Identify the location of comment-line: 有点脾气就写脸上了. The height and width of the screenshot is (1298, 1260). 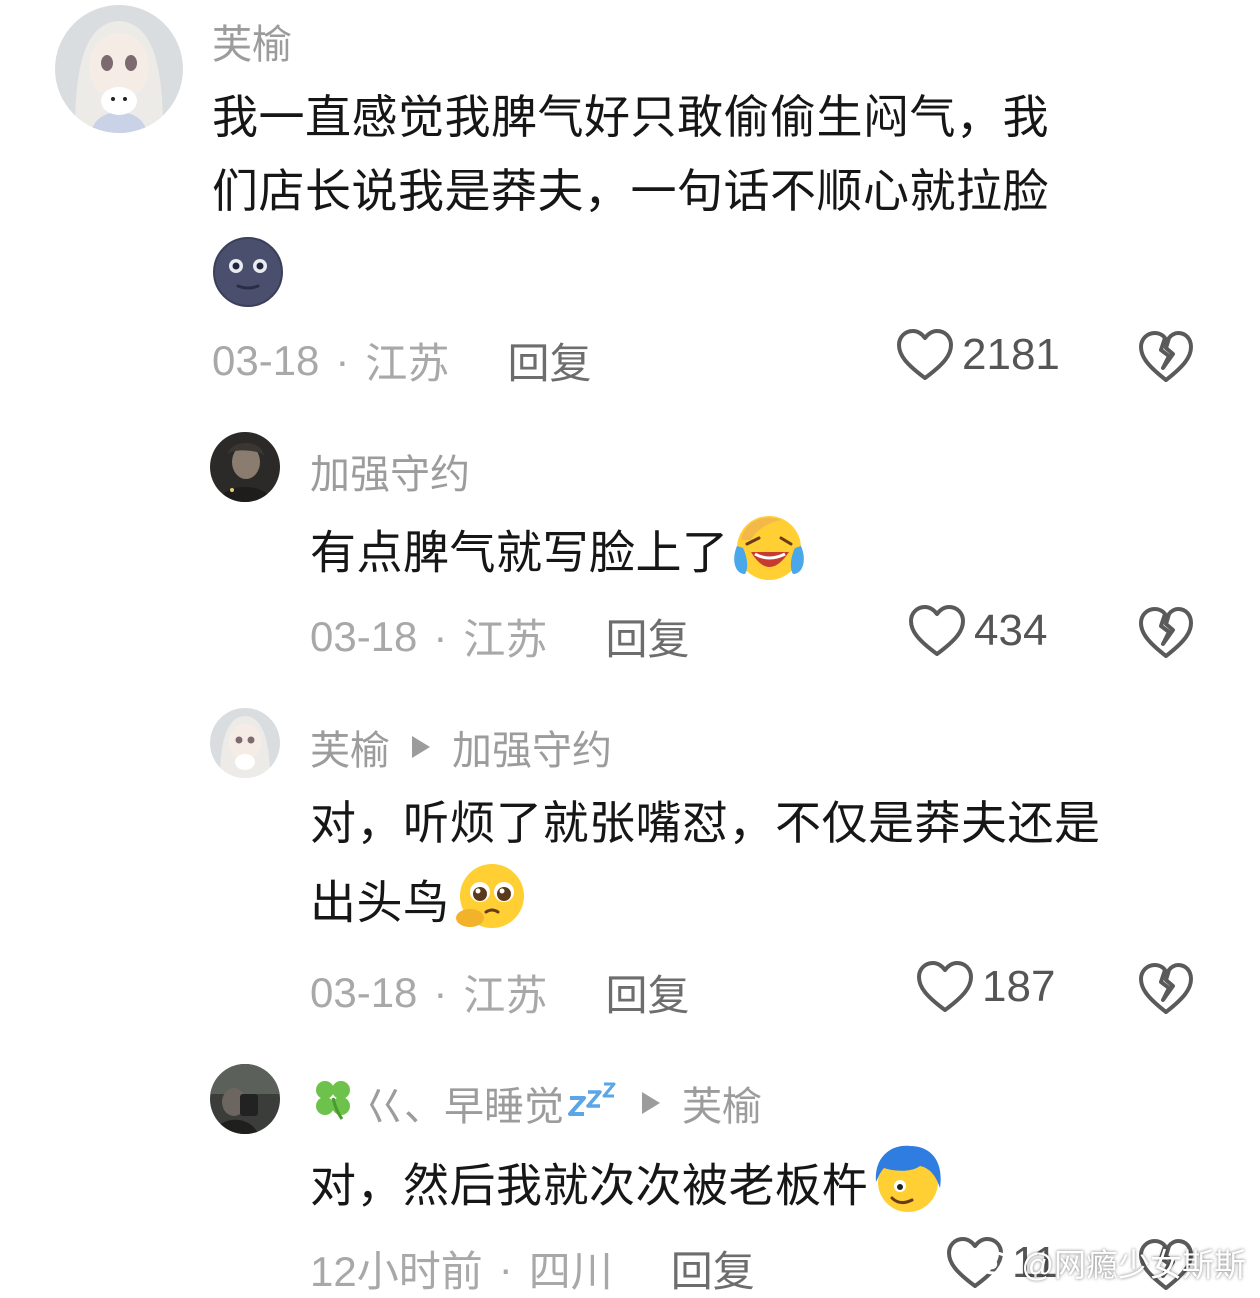
(519, 552).